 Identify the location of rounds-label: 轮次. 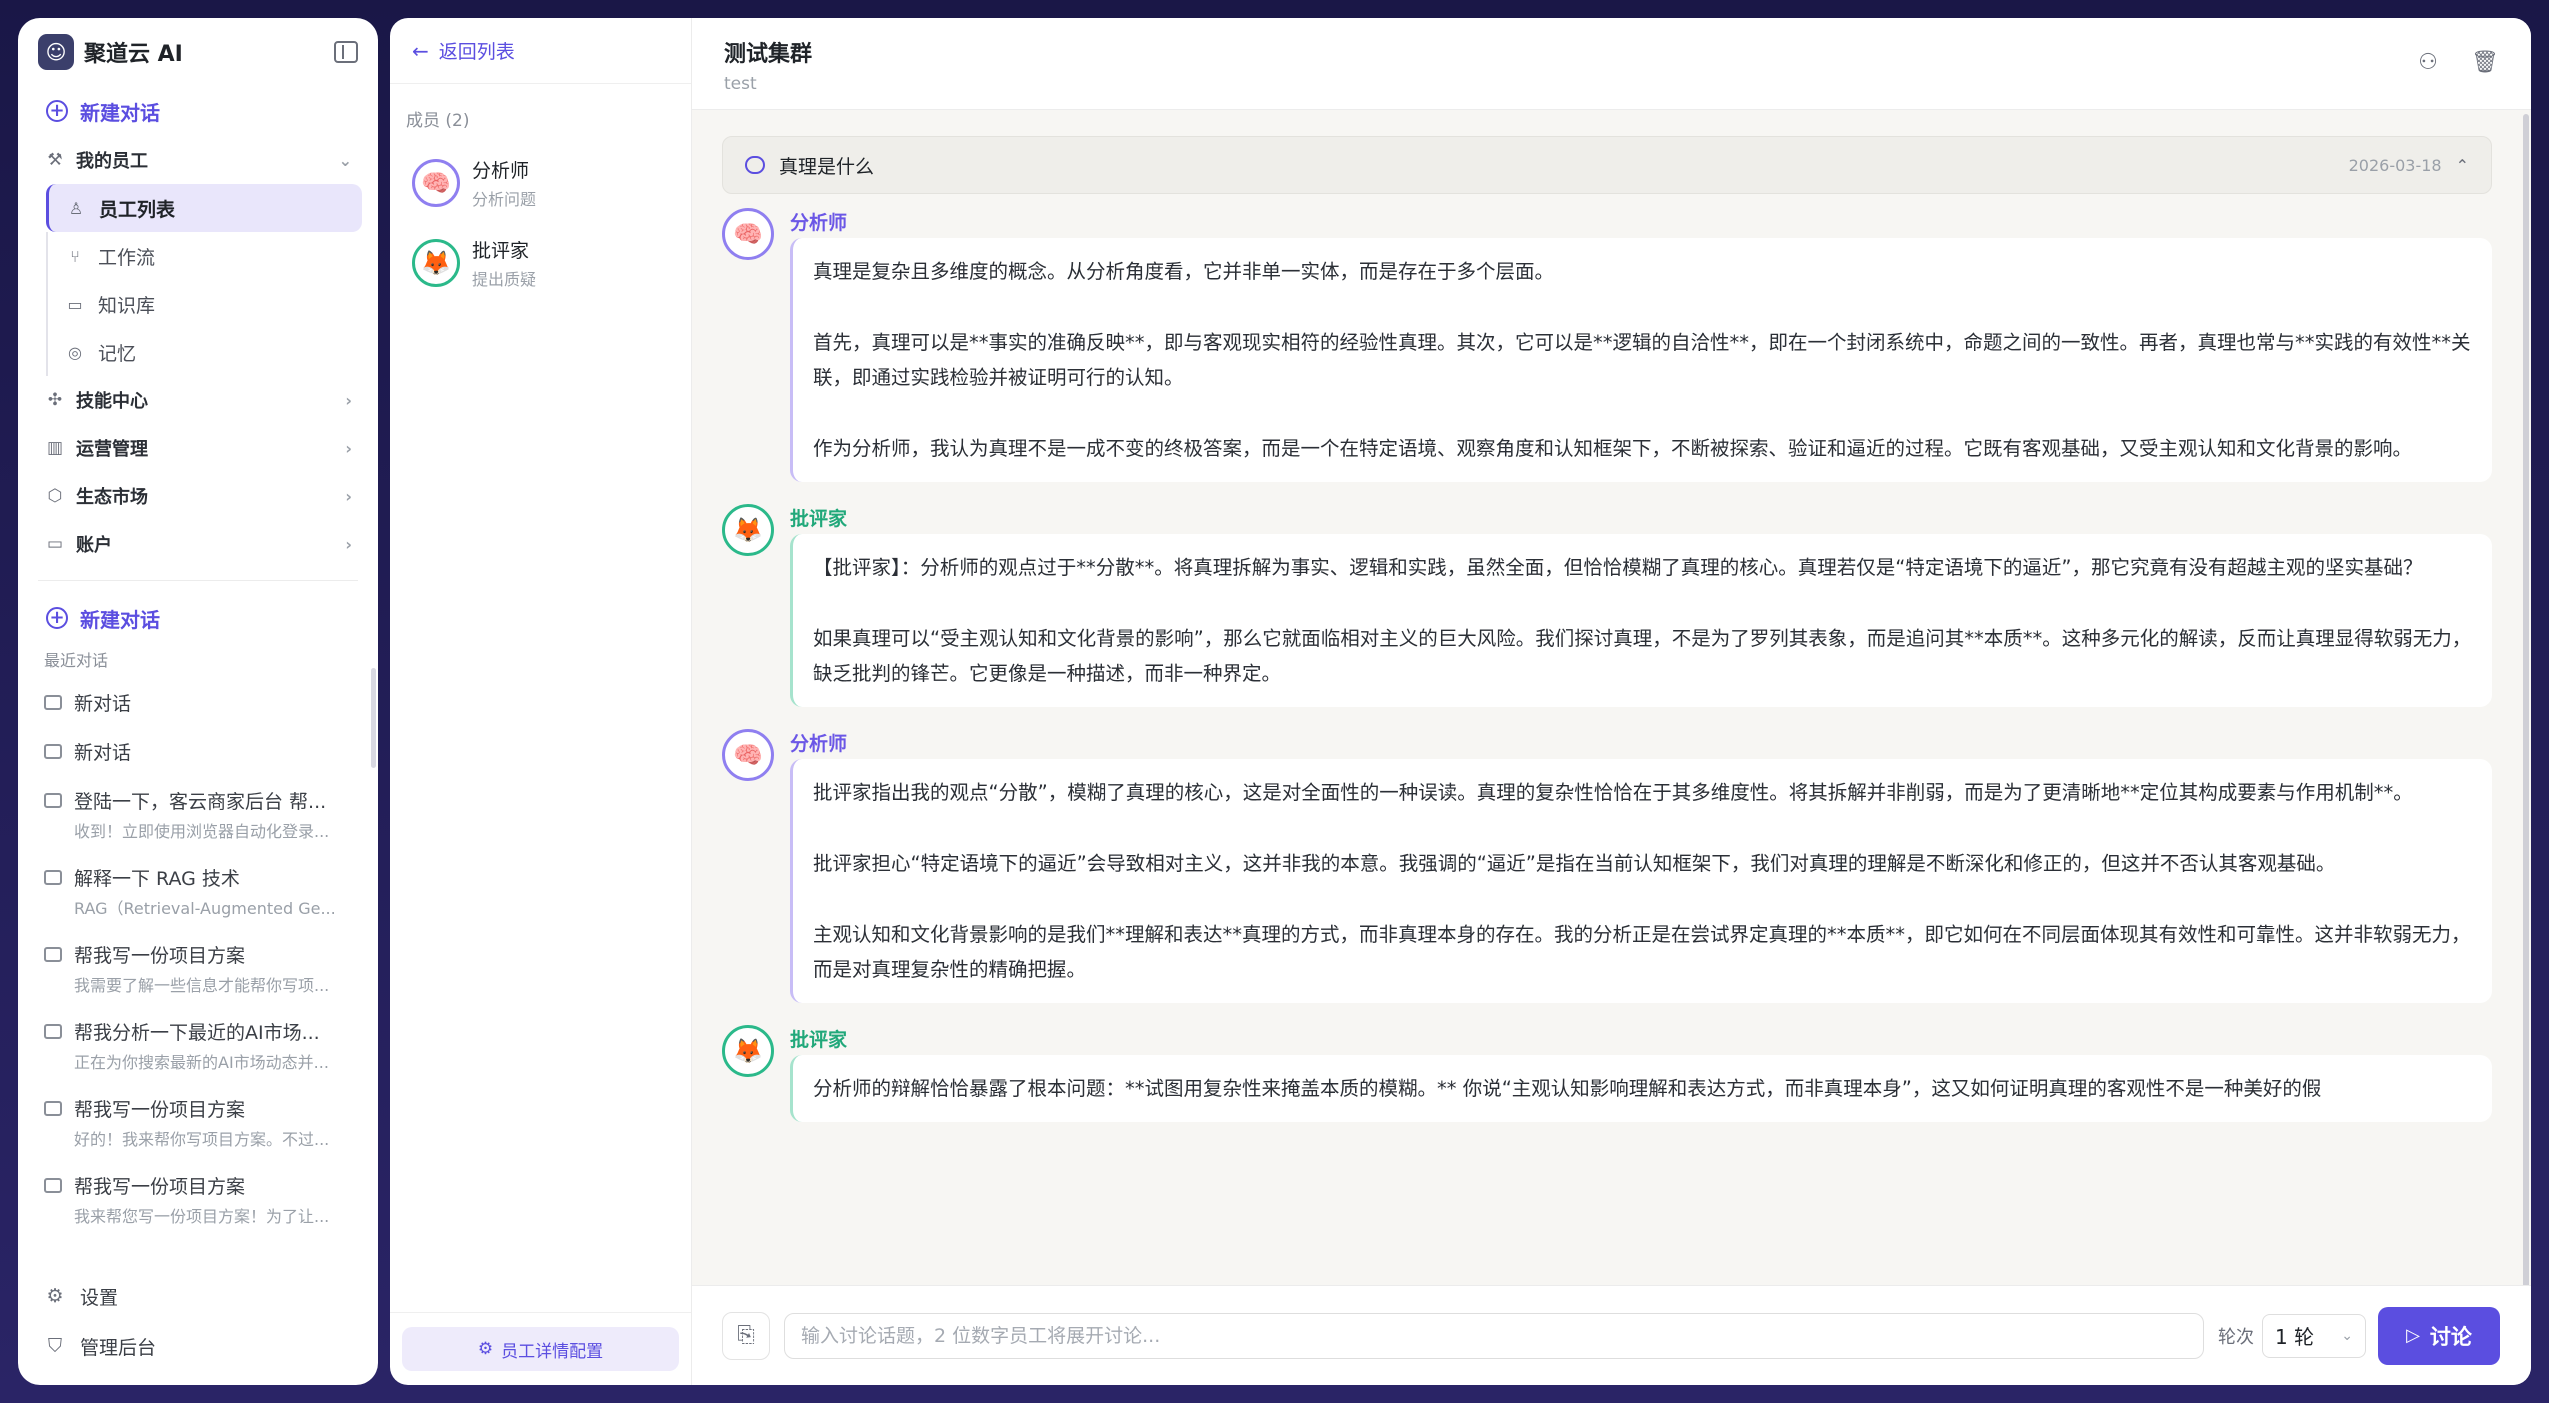
(2236, 1337).